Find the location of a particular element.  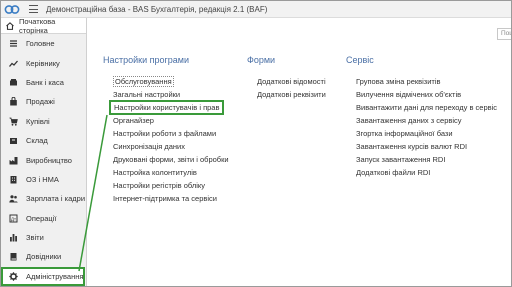

sidebar-item-reports: Звіти is located at coordinates (43, 237).